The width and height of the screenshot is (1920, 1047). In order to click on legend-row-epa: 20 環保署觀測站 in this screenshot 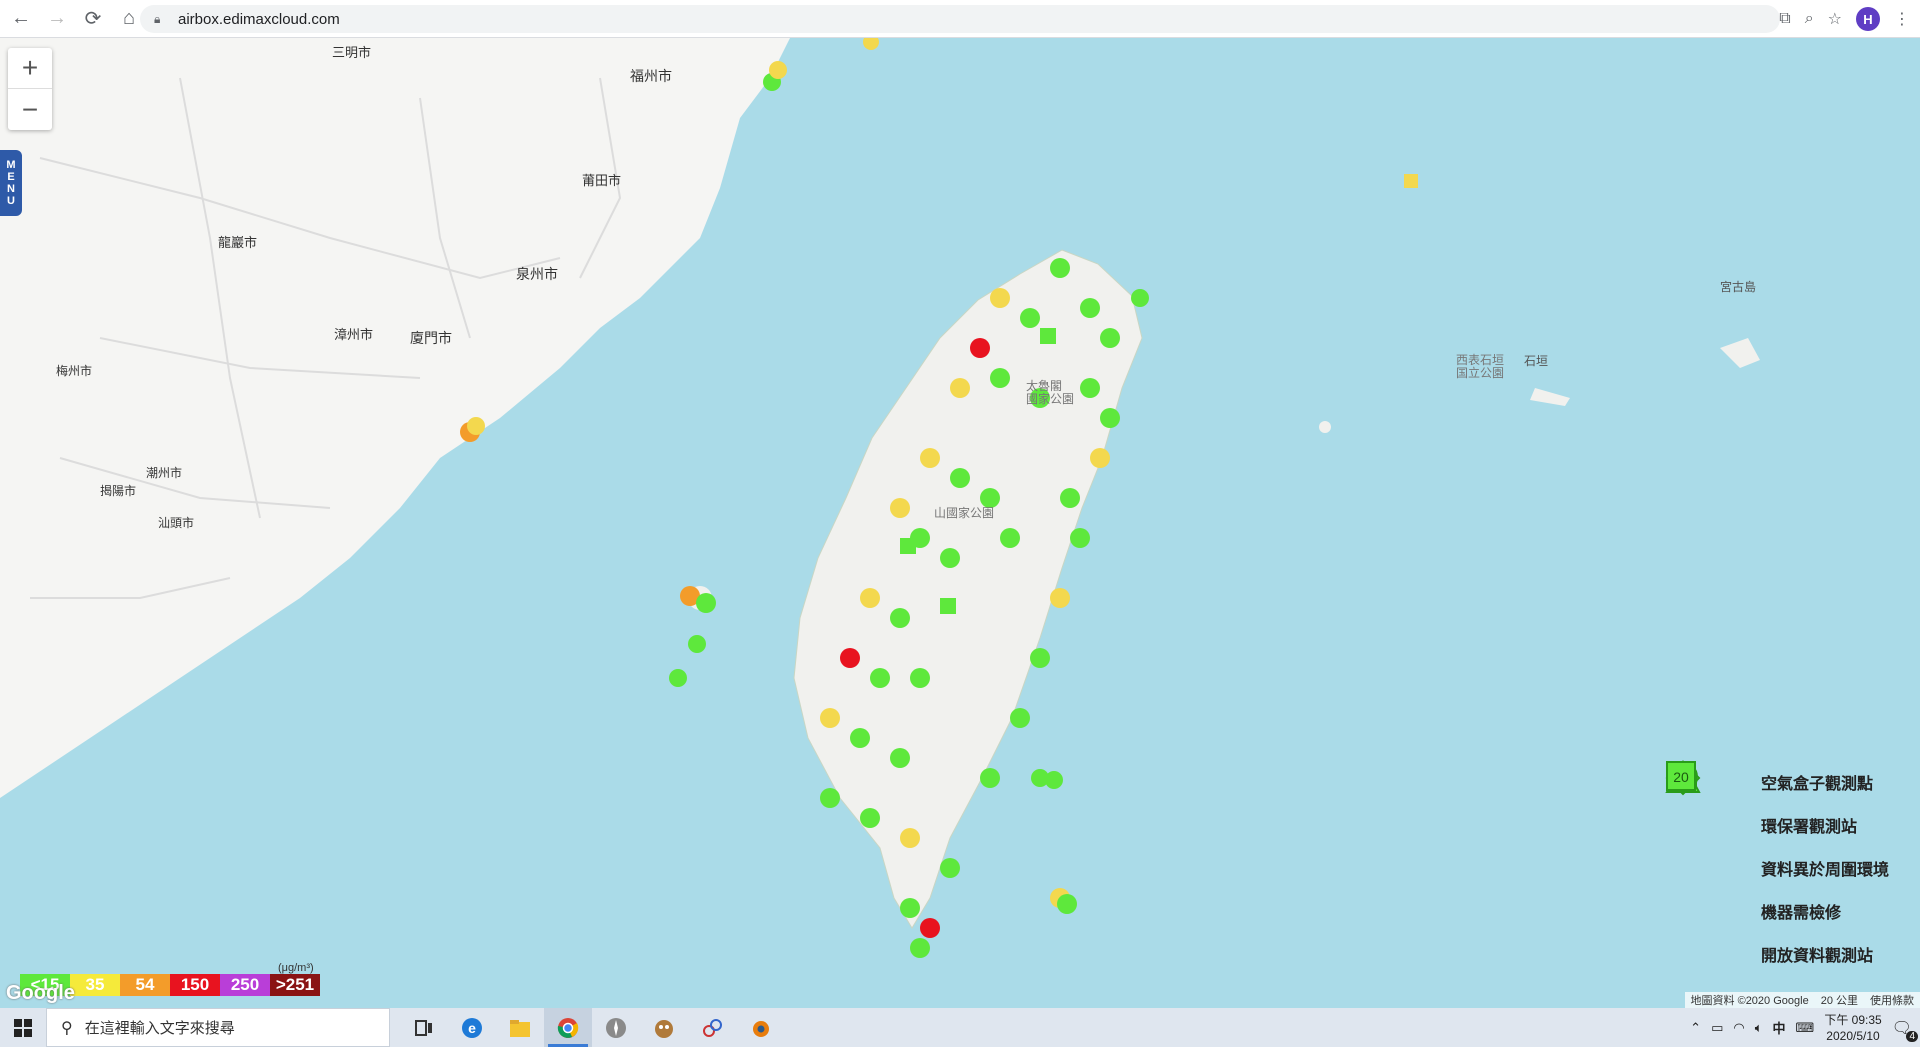, I will do `click(1790, 803)`.